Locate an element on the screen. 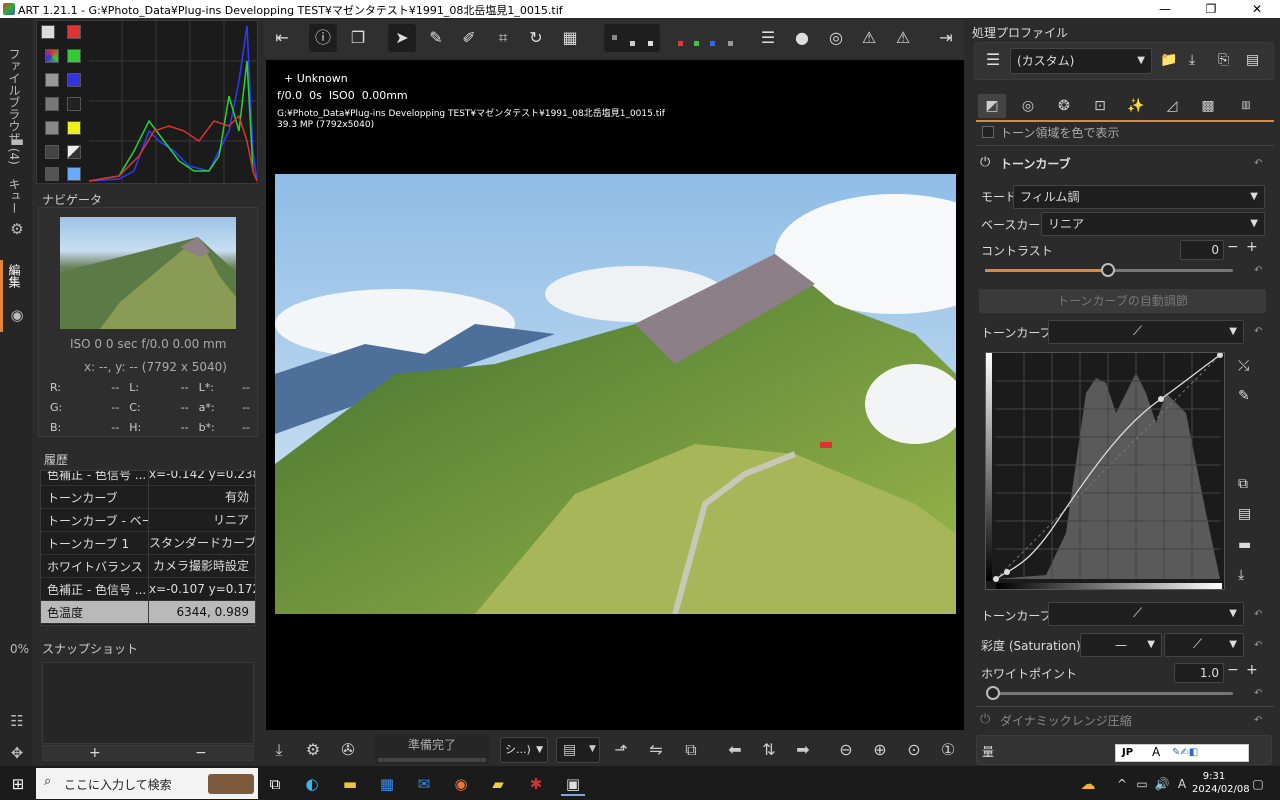 The width and height of the screenshot is (1280, 800). sliders-icon: ☷ is located at coordinates (17, 721).